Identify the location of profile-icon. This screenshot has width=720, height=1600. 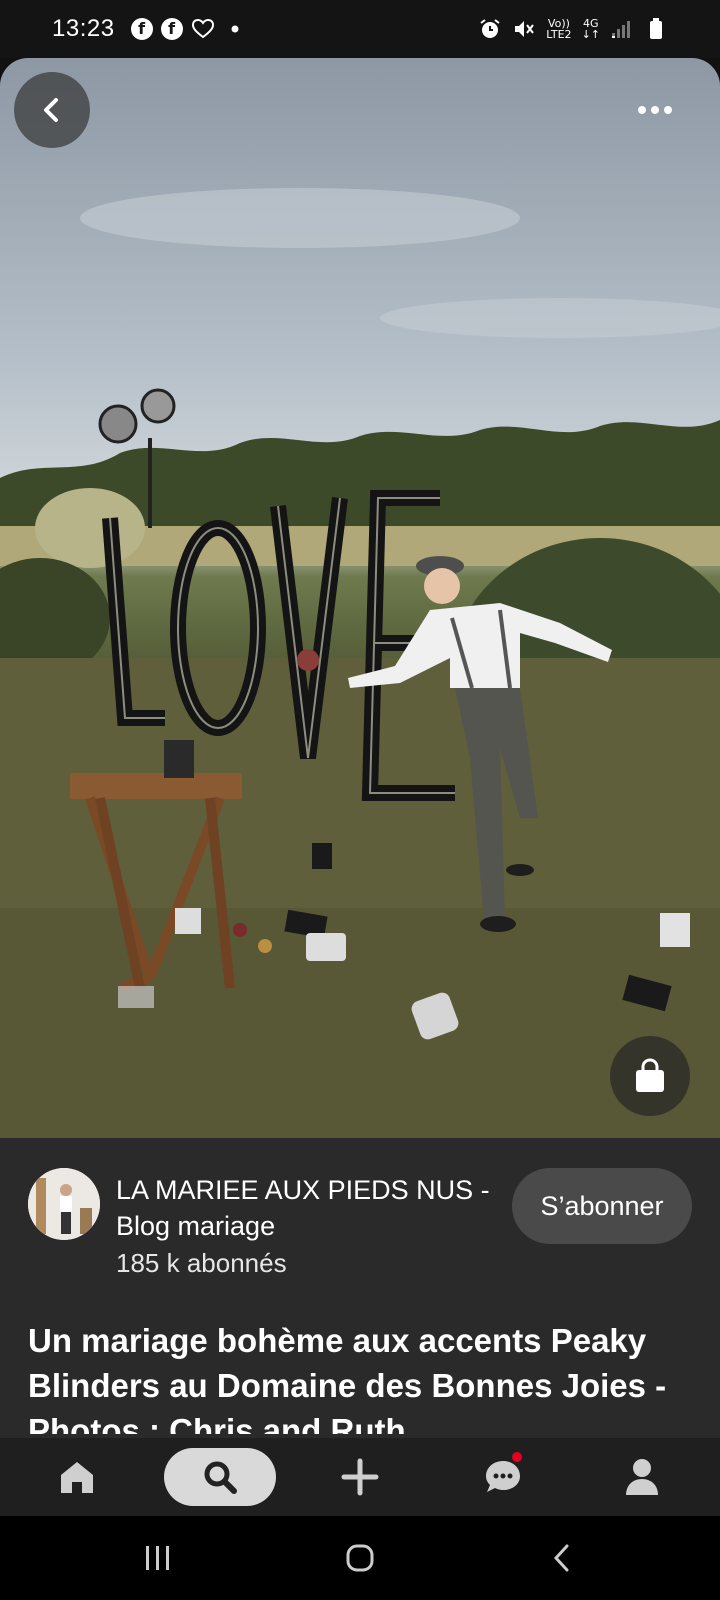
(642, 1477).